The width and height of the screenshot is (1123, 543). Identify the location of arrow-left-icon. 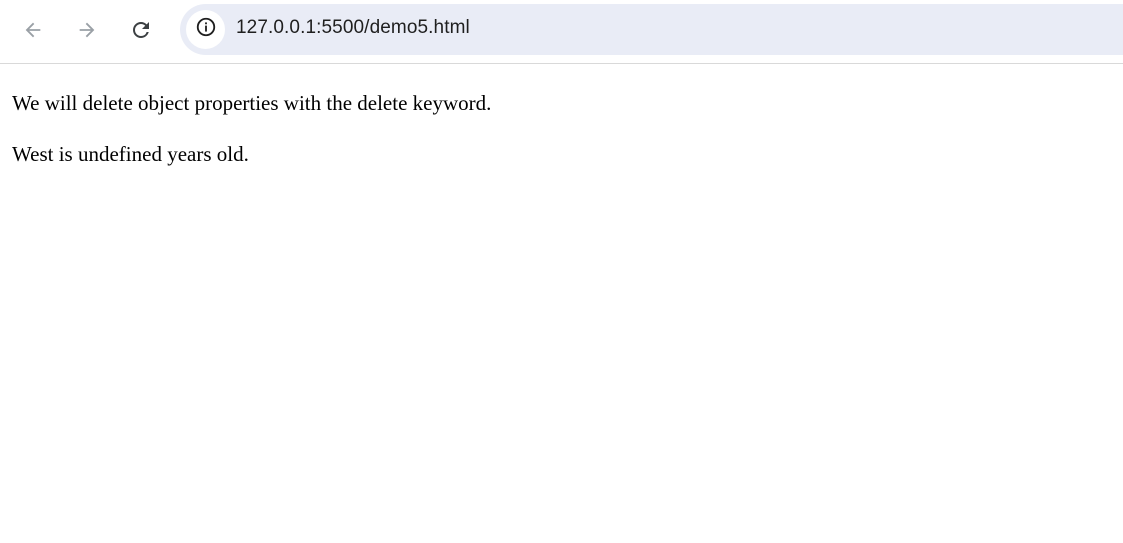
(33, 30).